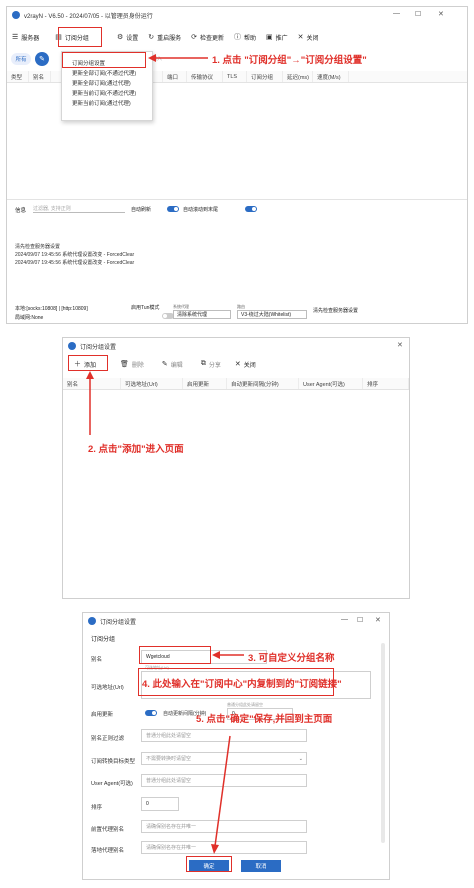 The height and width of the screenshot is (888, 474). I want to click on arrow-annot2, so click(90, 403).